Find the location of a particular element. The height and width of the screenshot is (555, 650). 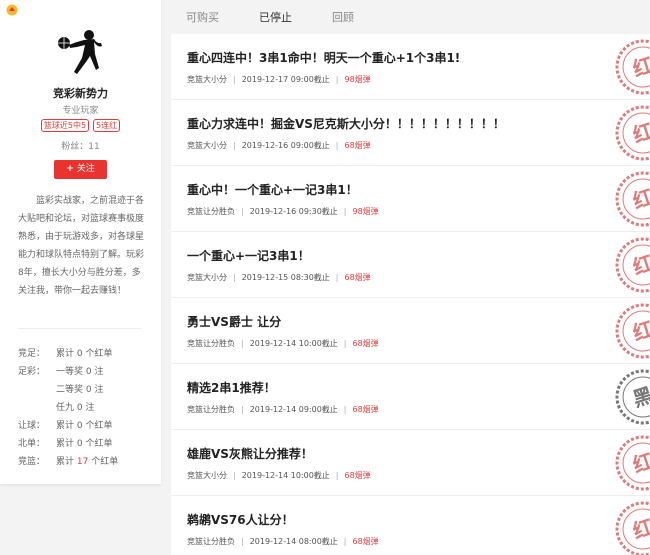

plan-deadline: 2019-12-16 09:00截止 is located at coordinates (285, 145).